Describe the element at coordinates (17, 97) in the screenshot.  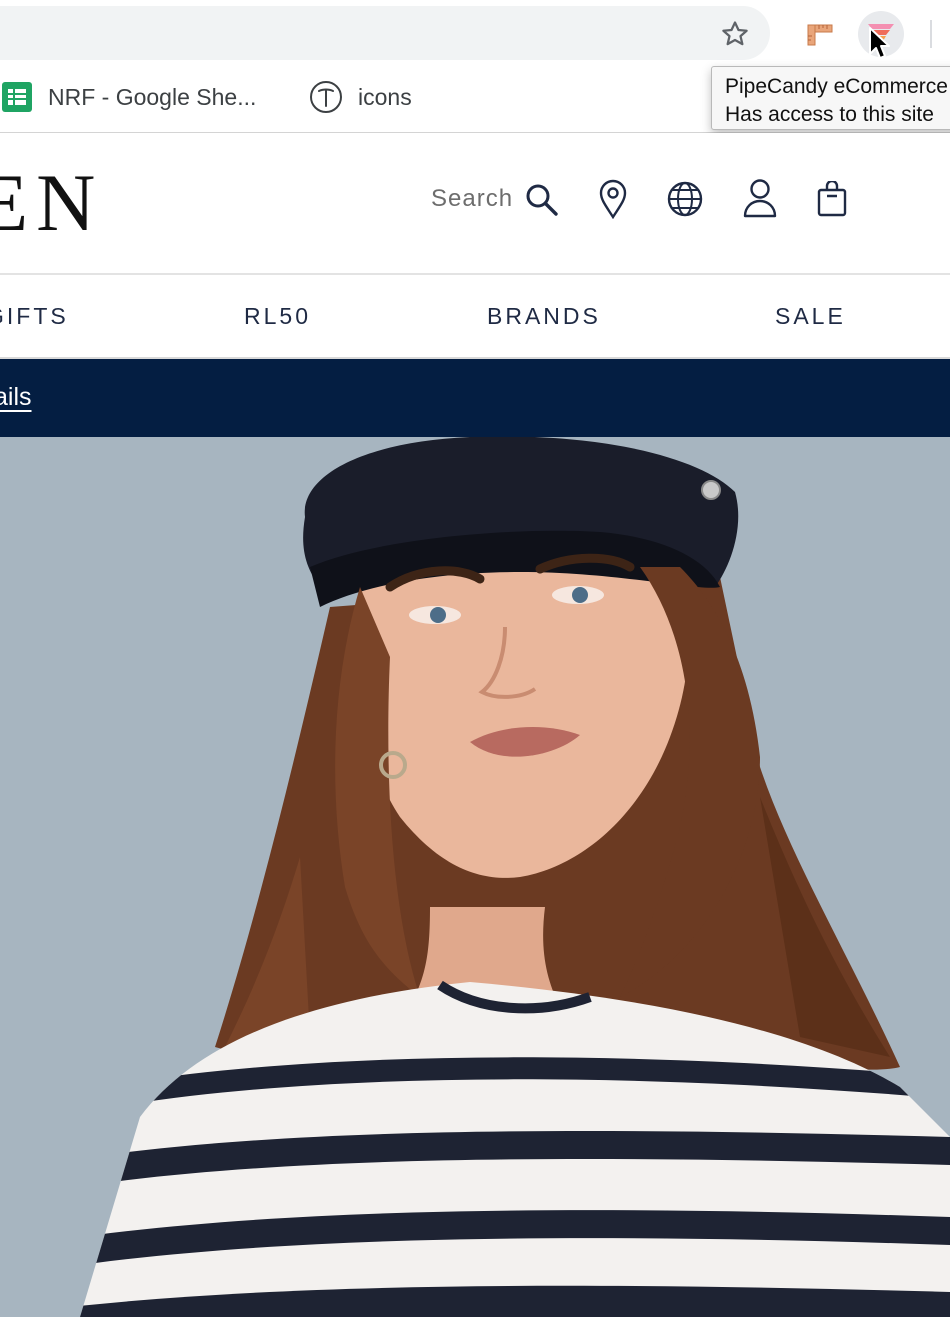
I see `google-sheets-icon` at that location.